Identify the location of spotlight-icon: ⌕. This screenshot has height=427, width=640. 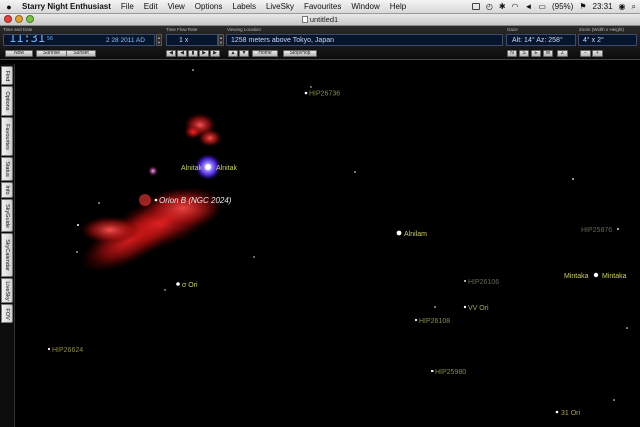
(634, 7).